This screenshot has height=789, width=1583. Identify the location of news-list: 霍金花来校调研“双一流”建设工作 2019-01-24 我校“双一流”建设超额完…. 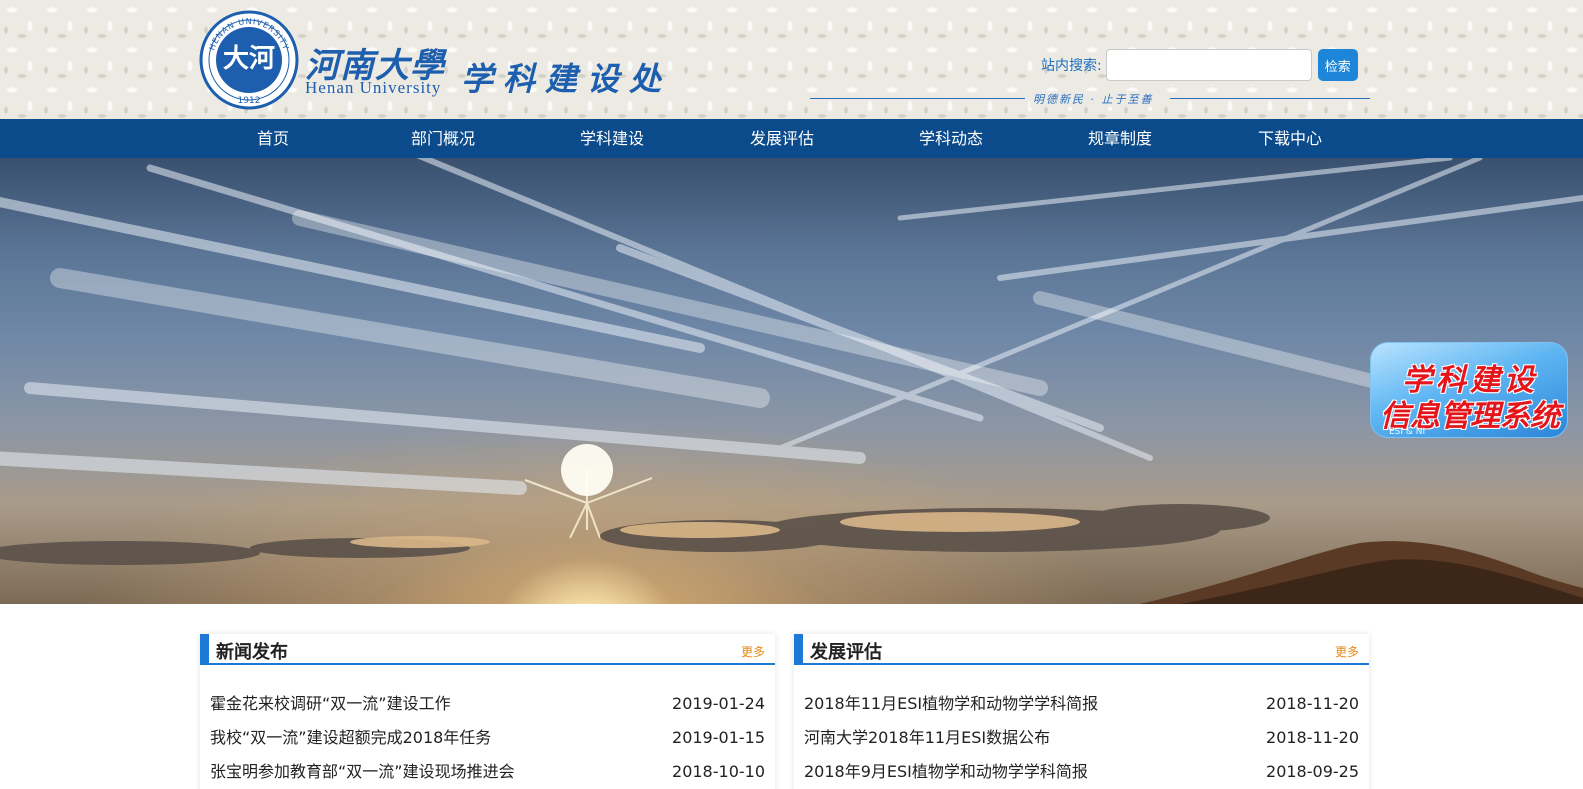
(487, 741).